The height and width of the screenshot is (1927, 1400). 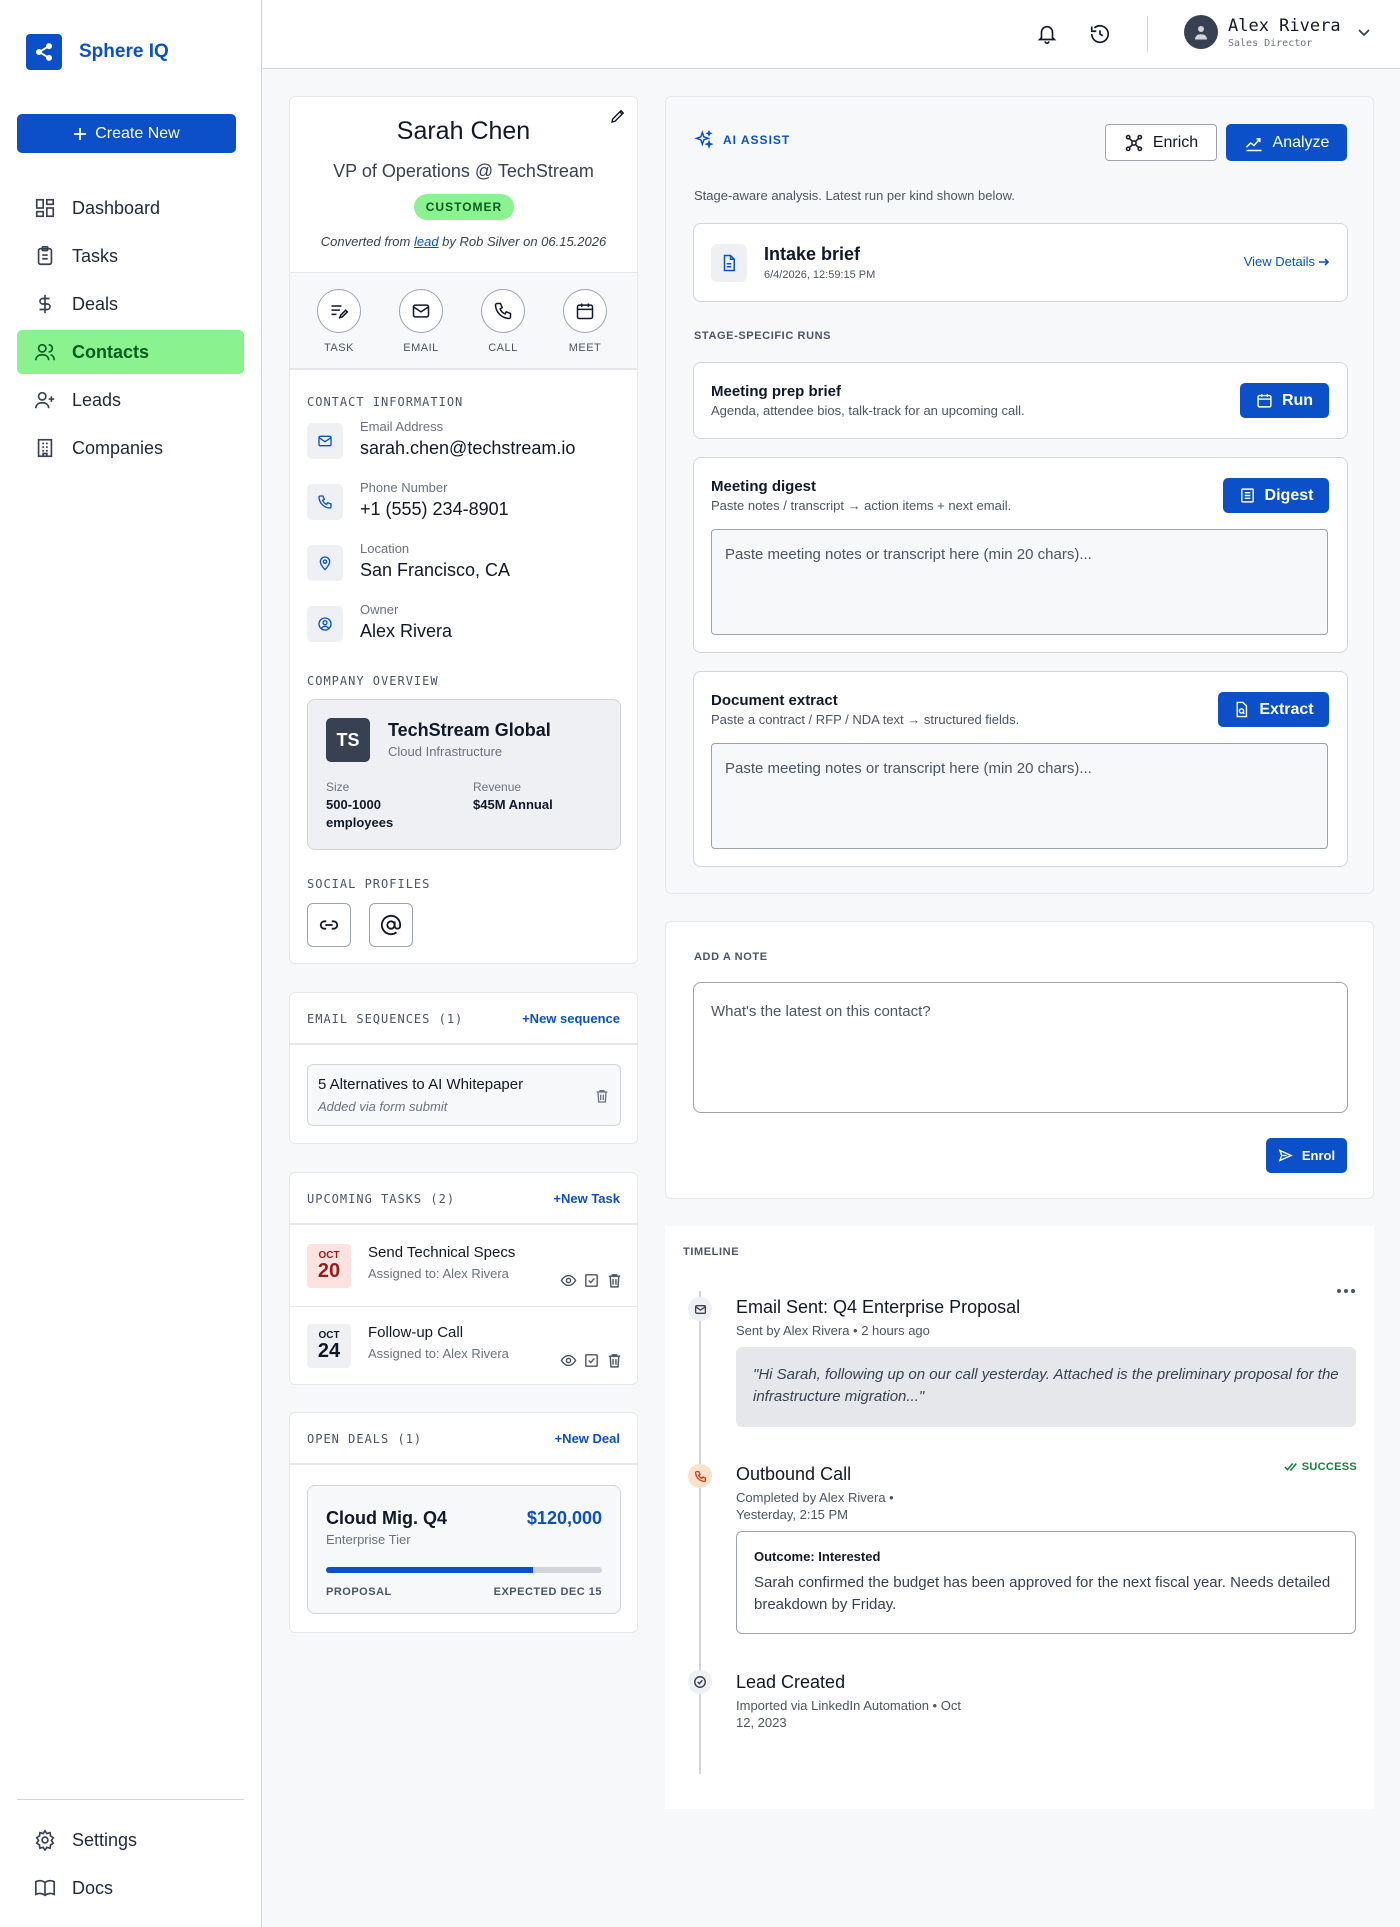 I want to click on ai-assist-heading: AI ASSIST, so click(x=742, y=140).